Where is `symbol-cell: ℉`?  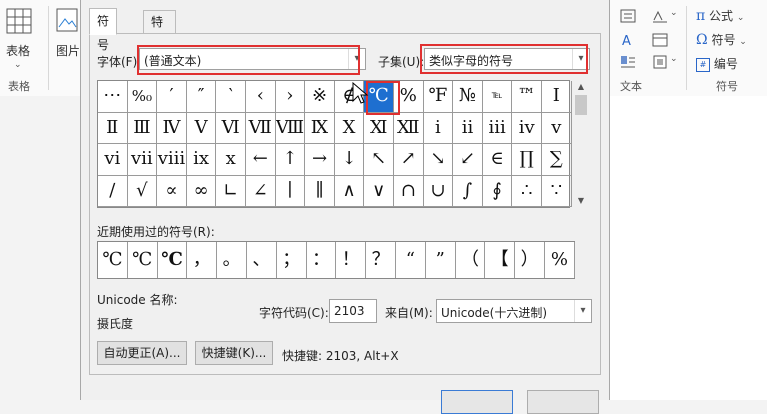 symbol-cell: ℉ is located at coordinates (438, 97).